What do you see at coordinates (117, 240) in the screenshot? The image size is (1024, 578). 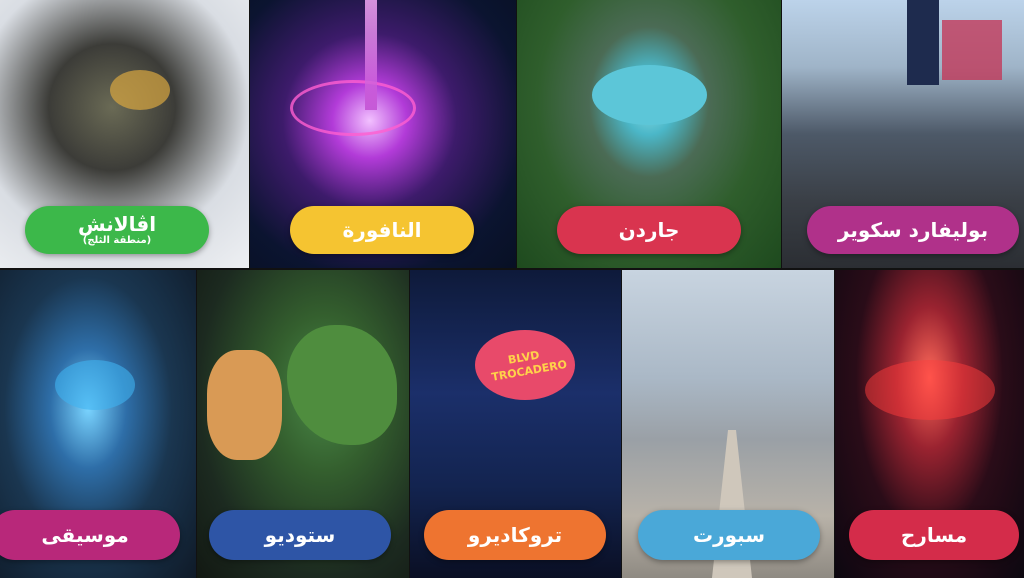 I see `avalanche-sublabel: (منطقة الثلج)` at bounding box center [117, 240].